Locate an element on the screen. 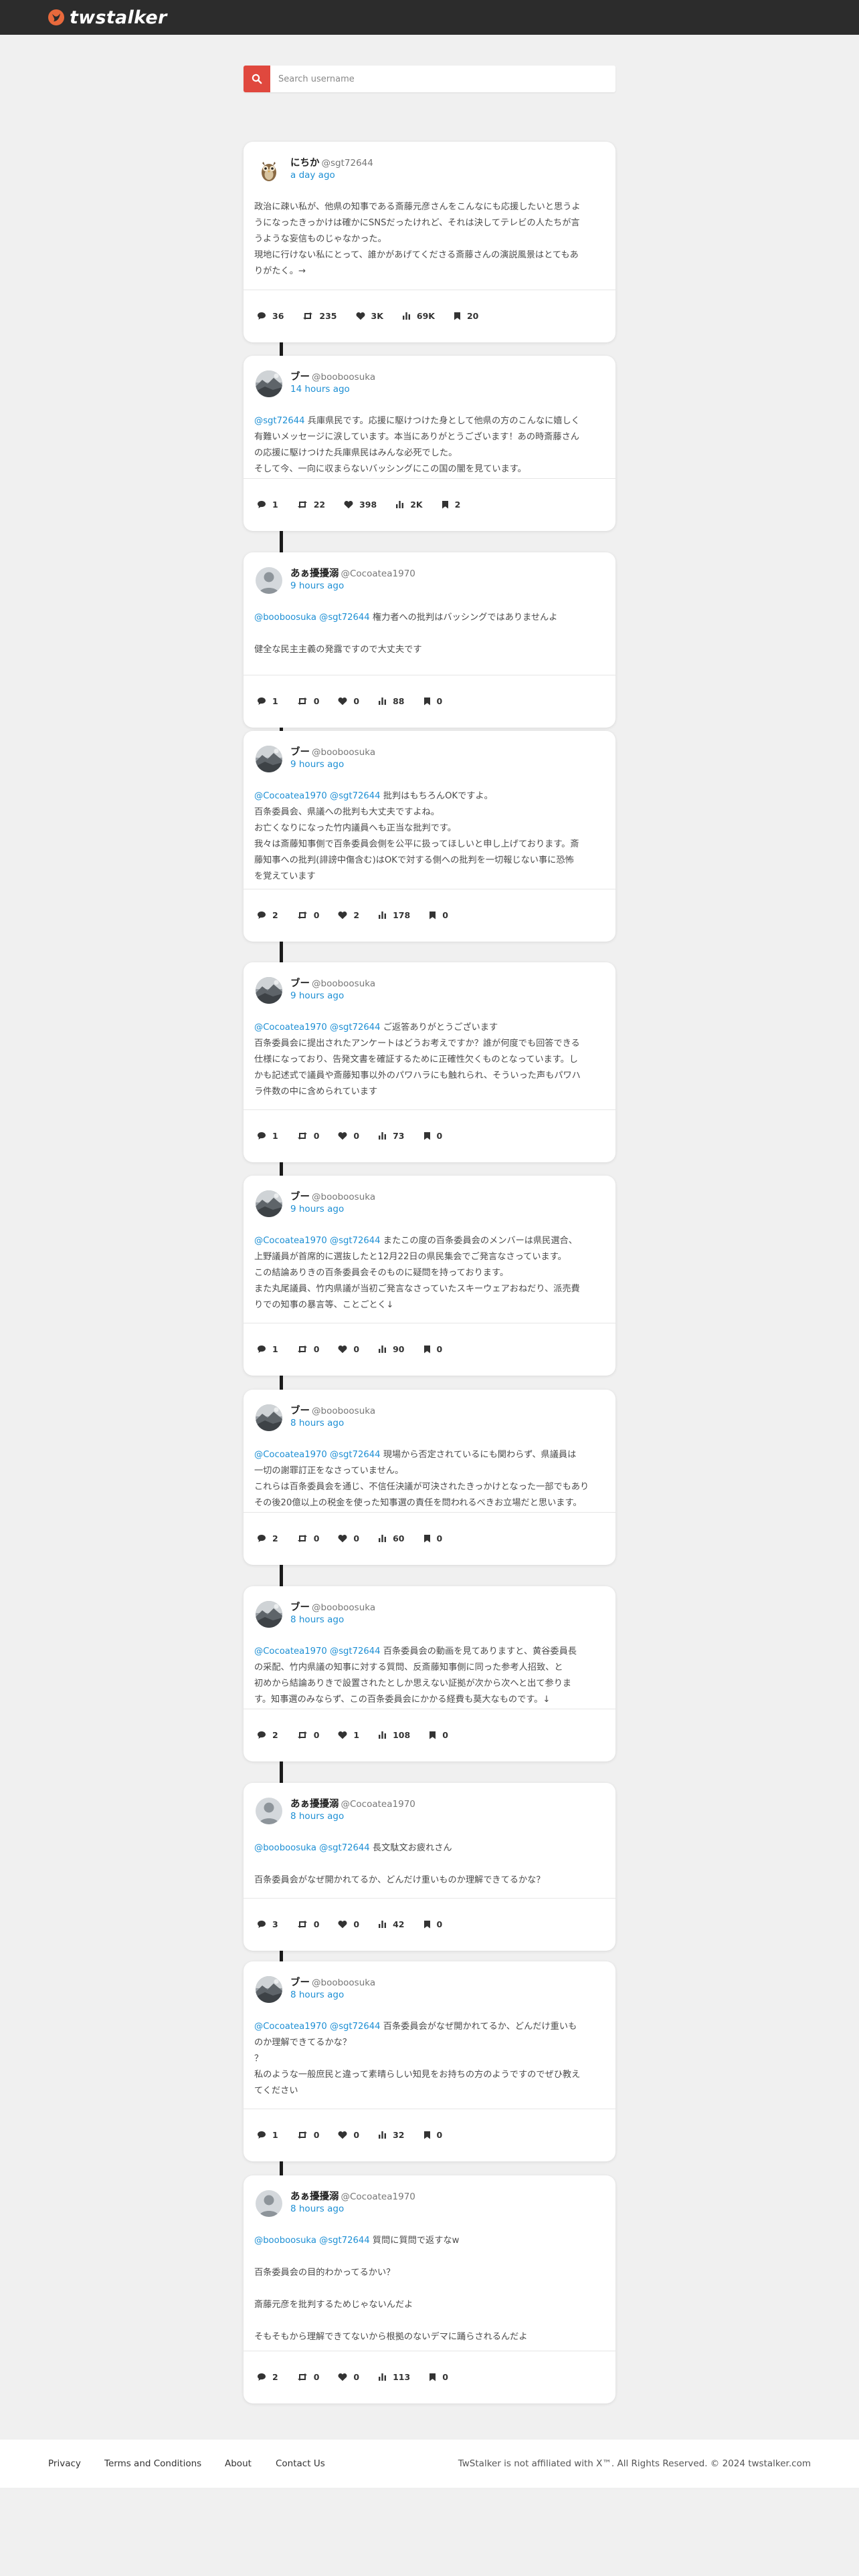  footer-link-contact: Contact Us is located at coordinates (300, 2464).